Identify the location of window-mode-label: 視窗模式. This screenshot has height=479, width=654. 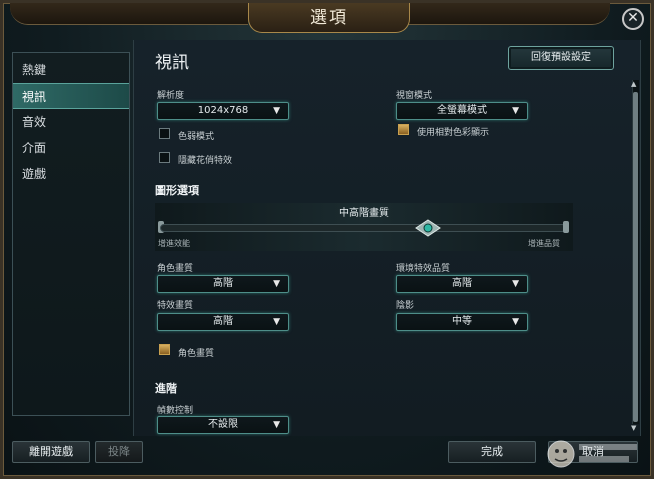
(414, 96).